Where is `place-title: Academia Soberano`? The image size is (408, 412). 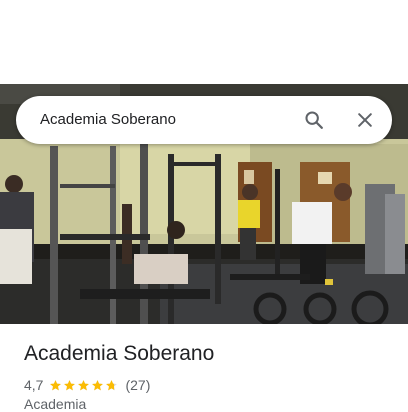 place-title: Academia Soberano is located at coordinates (119, 353).